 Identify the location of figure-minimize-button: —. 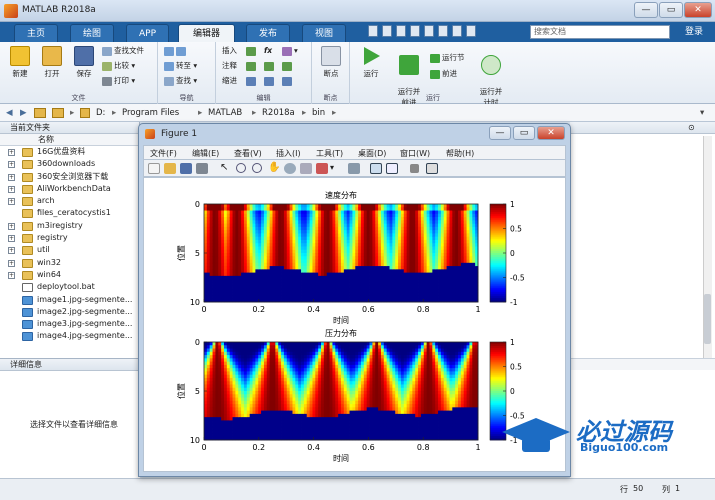
(500, 133).